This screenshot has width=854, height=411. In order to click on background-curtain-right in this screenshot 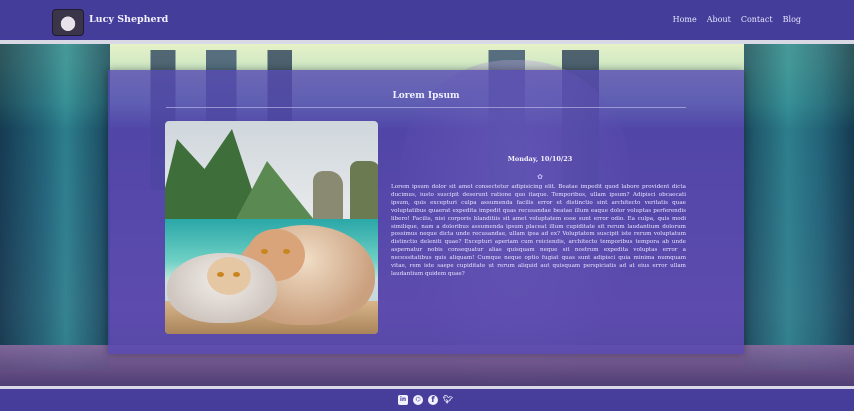, I will do `click(799, 205)`.